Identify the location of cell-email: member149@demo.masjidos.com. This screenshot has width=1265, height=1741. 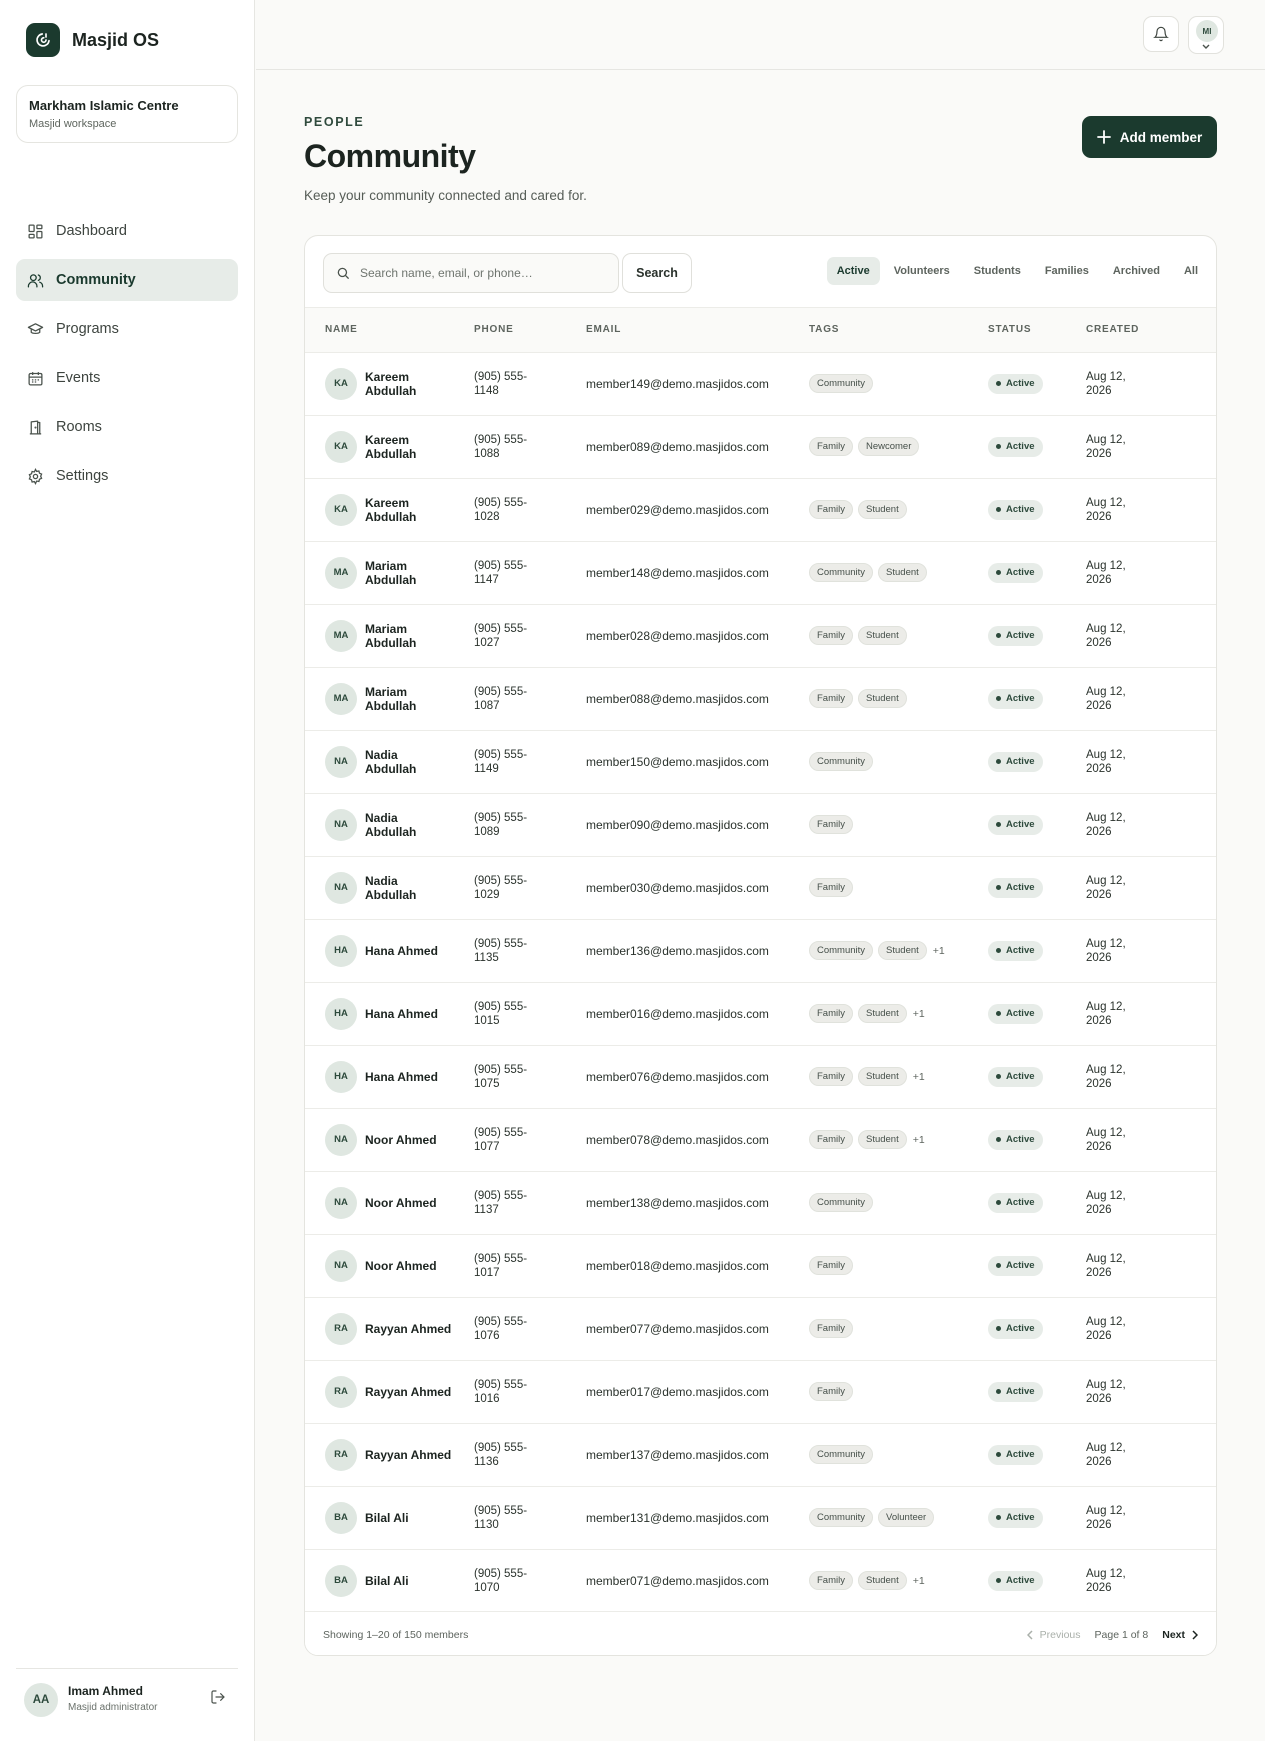
(697, 383).